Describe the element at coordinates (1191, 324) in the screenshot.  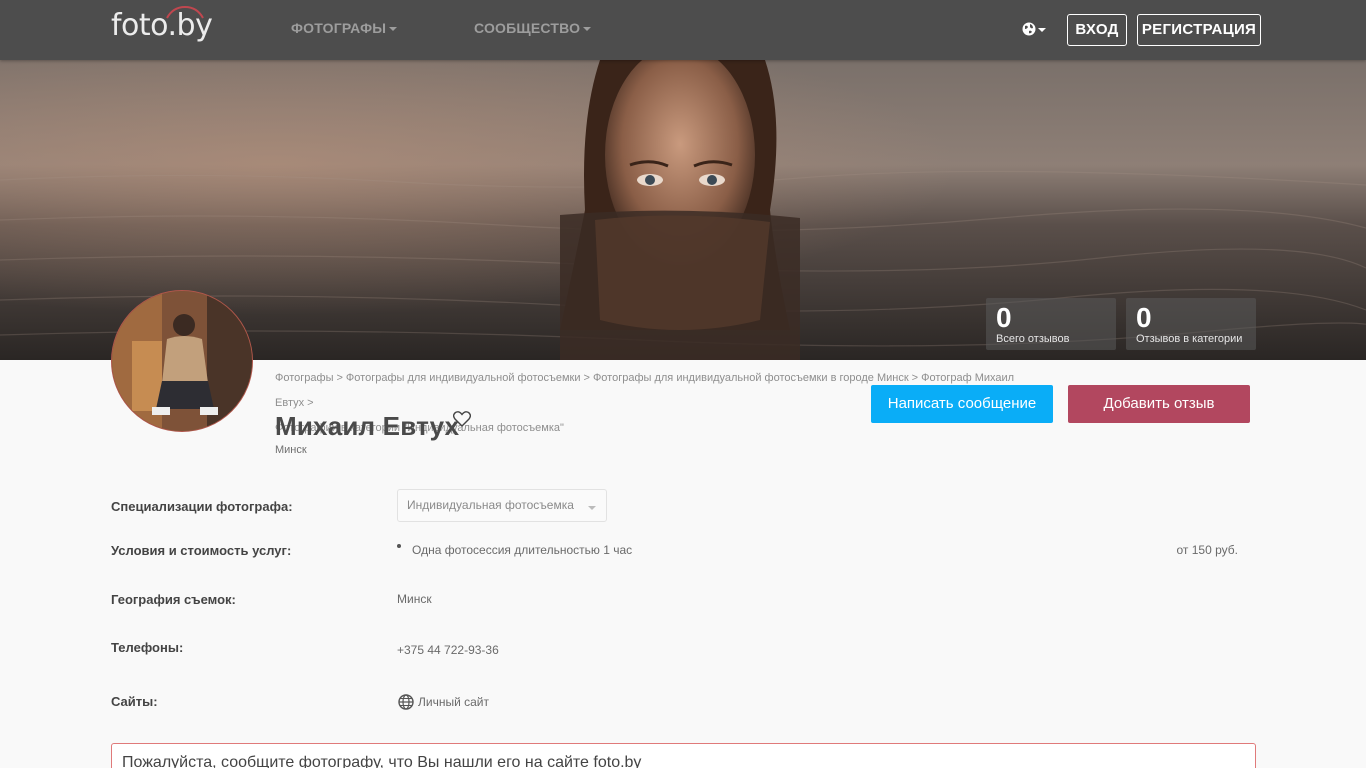
I see `category-reviews-stat: 0 Отзывов в категории` at that location.